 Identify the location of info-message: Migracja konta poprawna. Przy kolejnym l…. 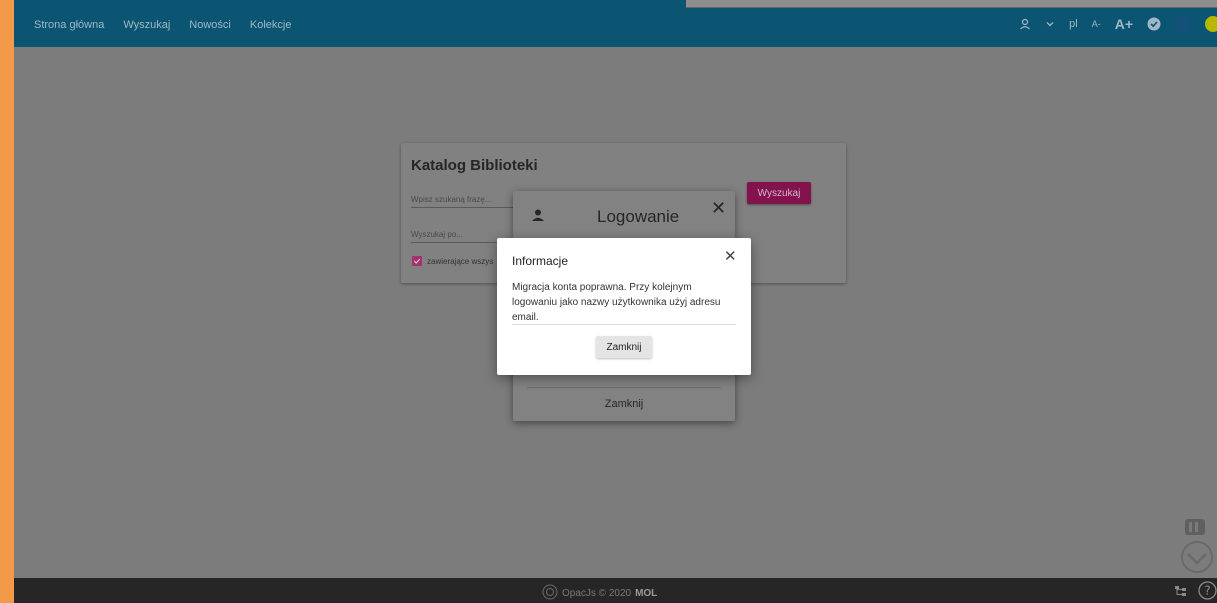
(616, 302).